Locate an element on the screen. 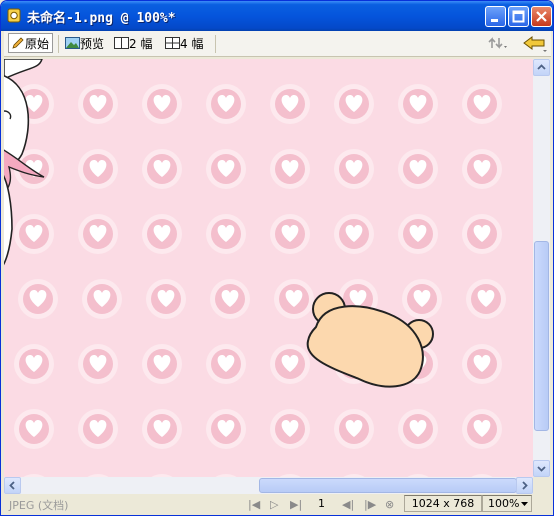 This screenshot has height=516, width=554. scroll-right-button is located at coordinates (524, 485).